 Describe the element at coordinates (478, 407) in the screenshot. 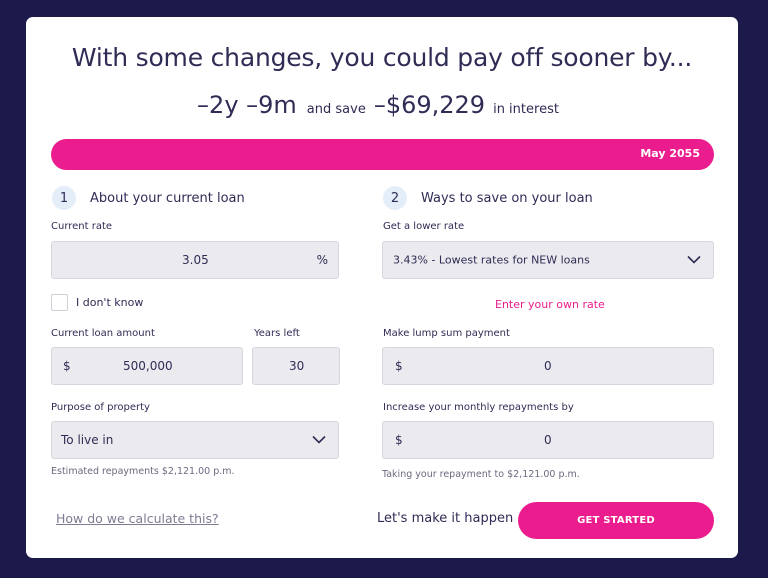

I see `increase-repayments-label: Increase your monthly repayments by` at that location.